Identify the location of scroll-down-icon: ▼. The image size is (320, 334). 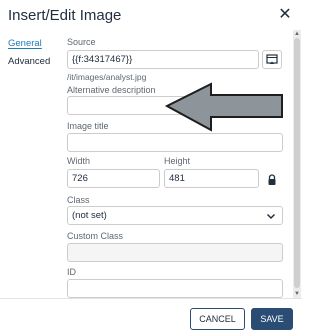
(297, 294).